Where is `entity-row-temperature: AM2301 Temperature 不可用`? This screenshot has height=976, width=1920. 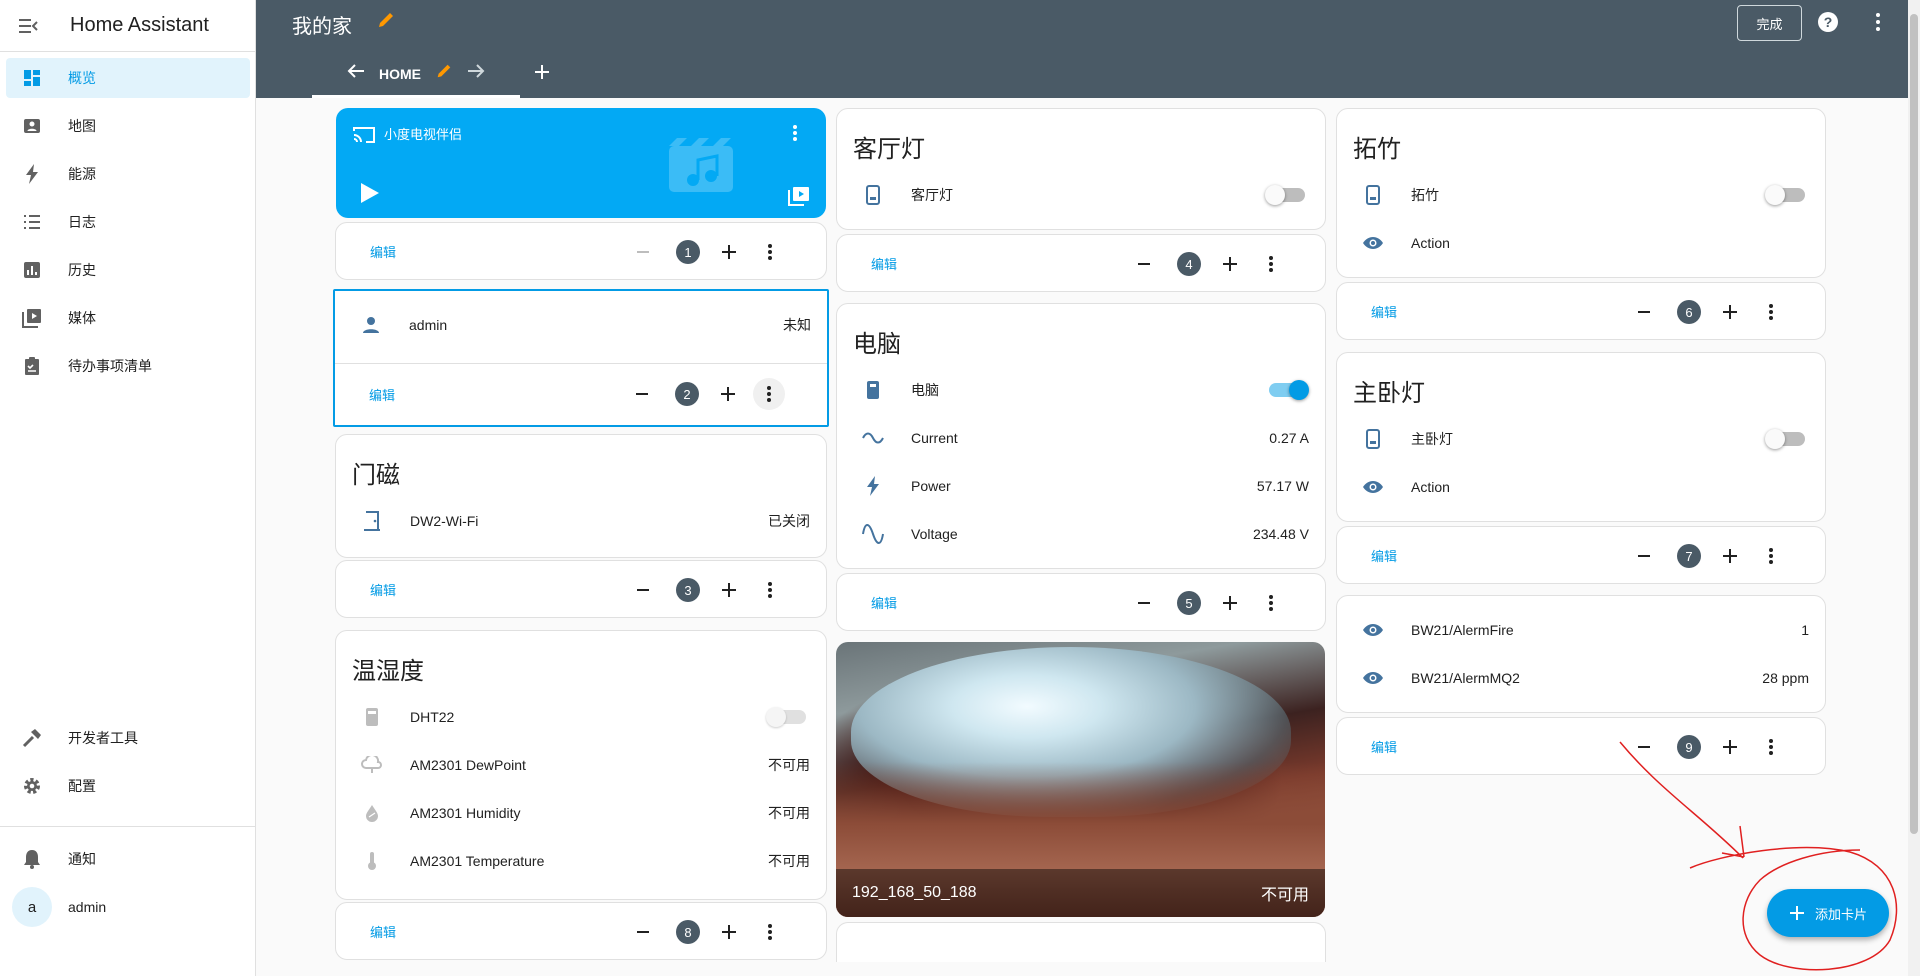
entity-row-temperature: AM2301 Temperature 不可用 is located at coordinates (581, 861).